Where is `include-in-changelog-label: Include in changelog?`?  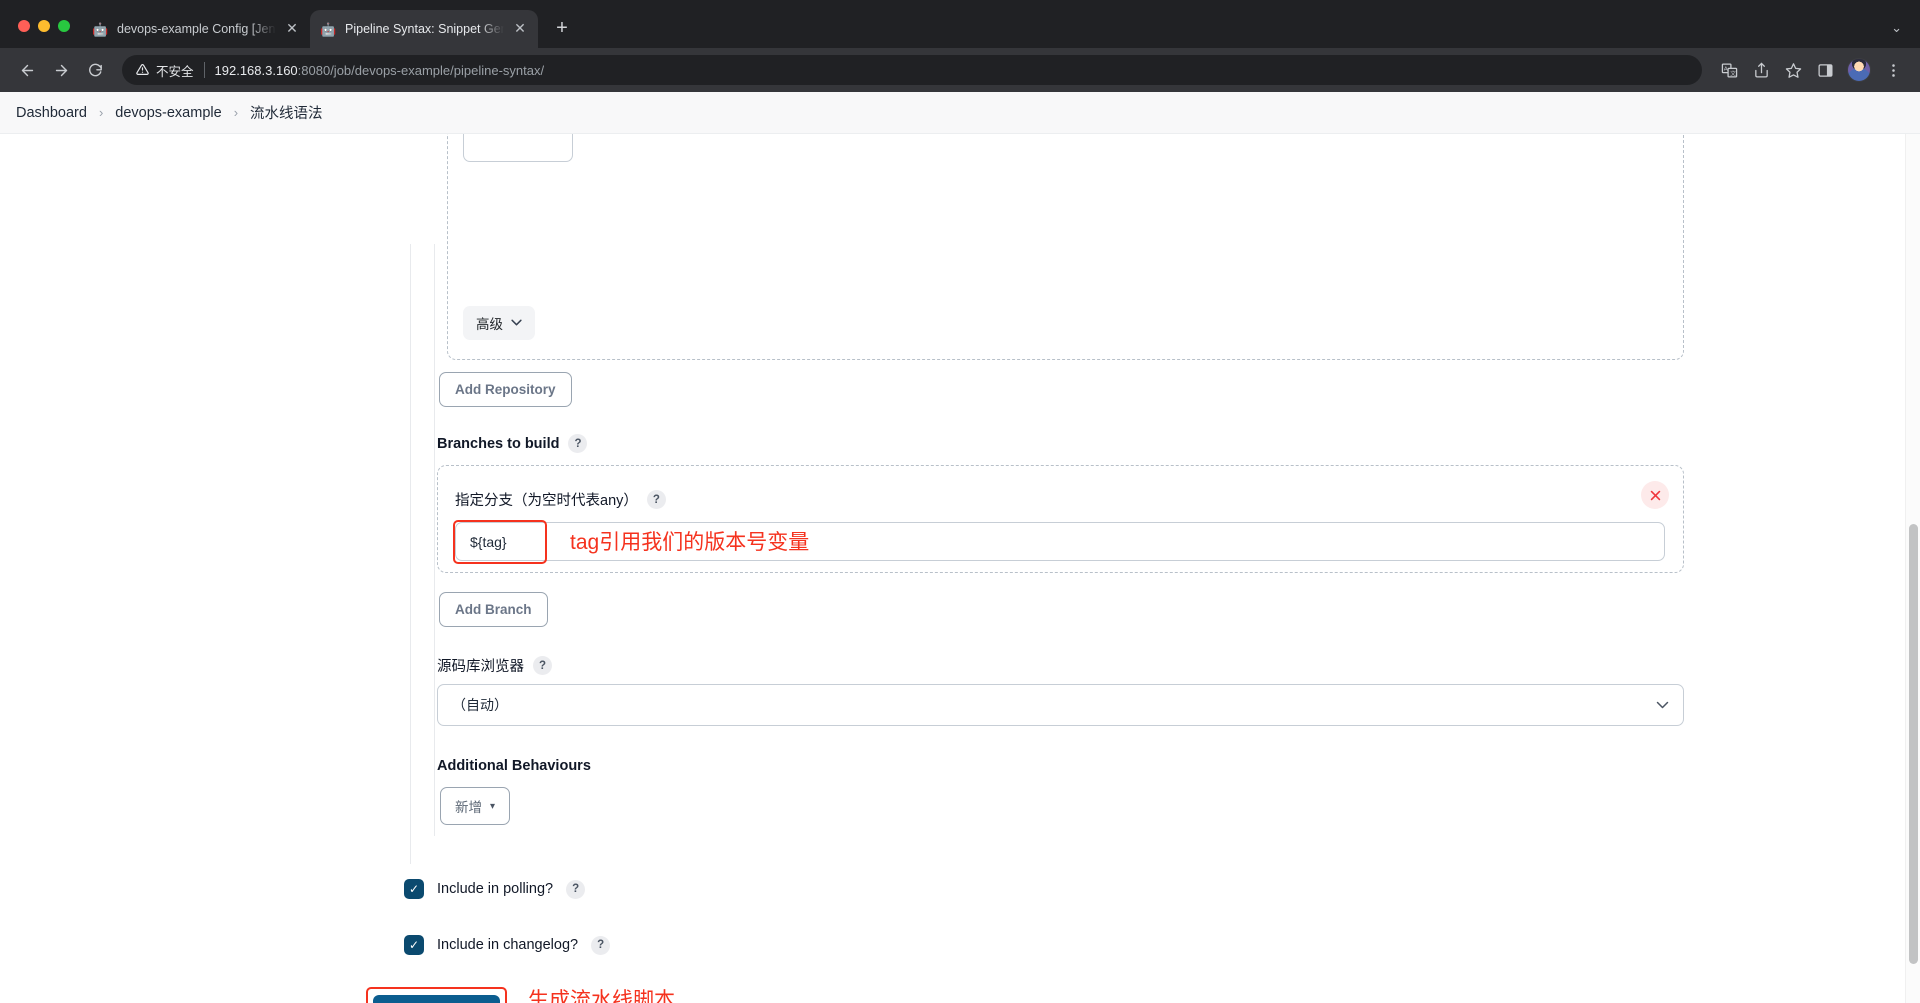
include-in-changelog-label: Include in changelog? is located at coordinates (508, 945).